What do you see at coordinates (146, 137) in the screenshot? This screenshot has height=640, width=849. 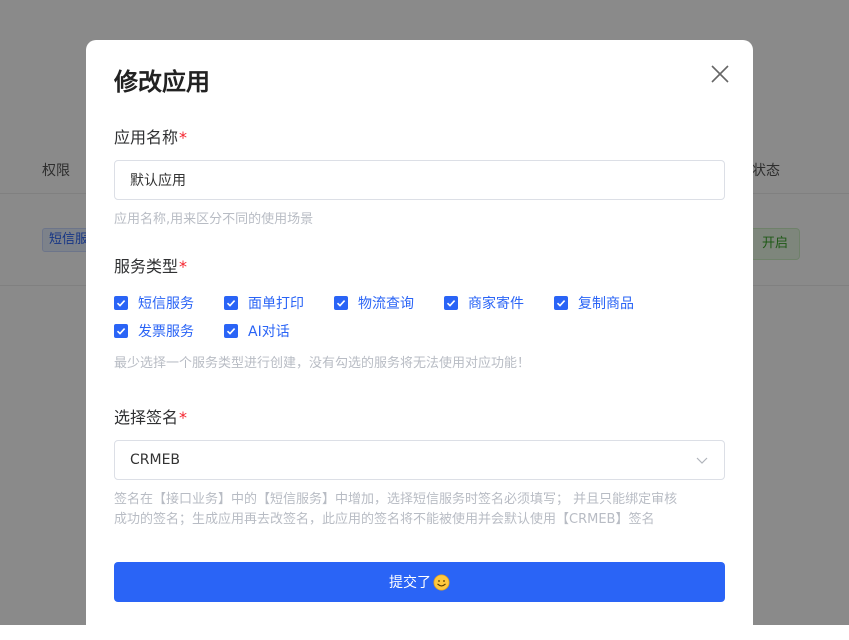 I see `app-name-label-text: 应用名称` at bounding box center [146, 137].